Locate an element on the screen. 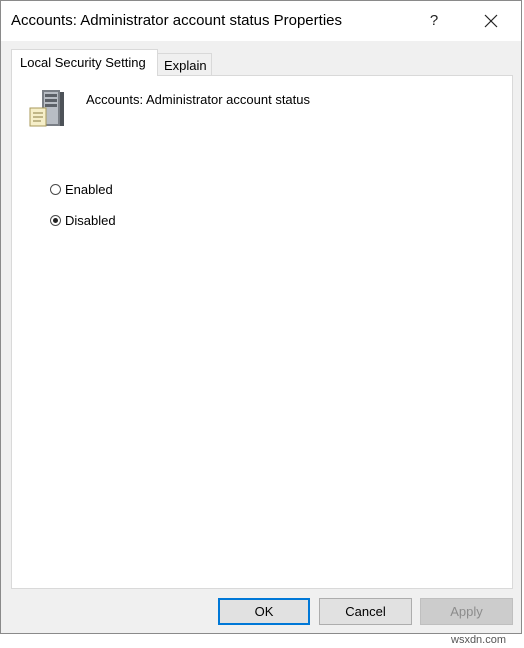 Image resolution: width=524 pixels, height=648 pixels. close-button is located at coordinates (491, 21).